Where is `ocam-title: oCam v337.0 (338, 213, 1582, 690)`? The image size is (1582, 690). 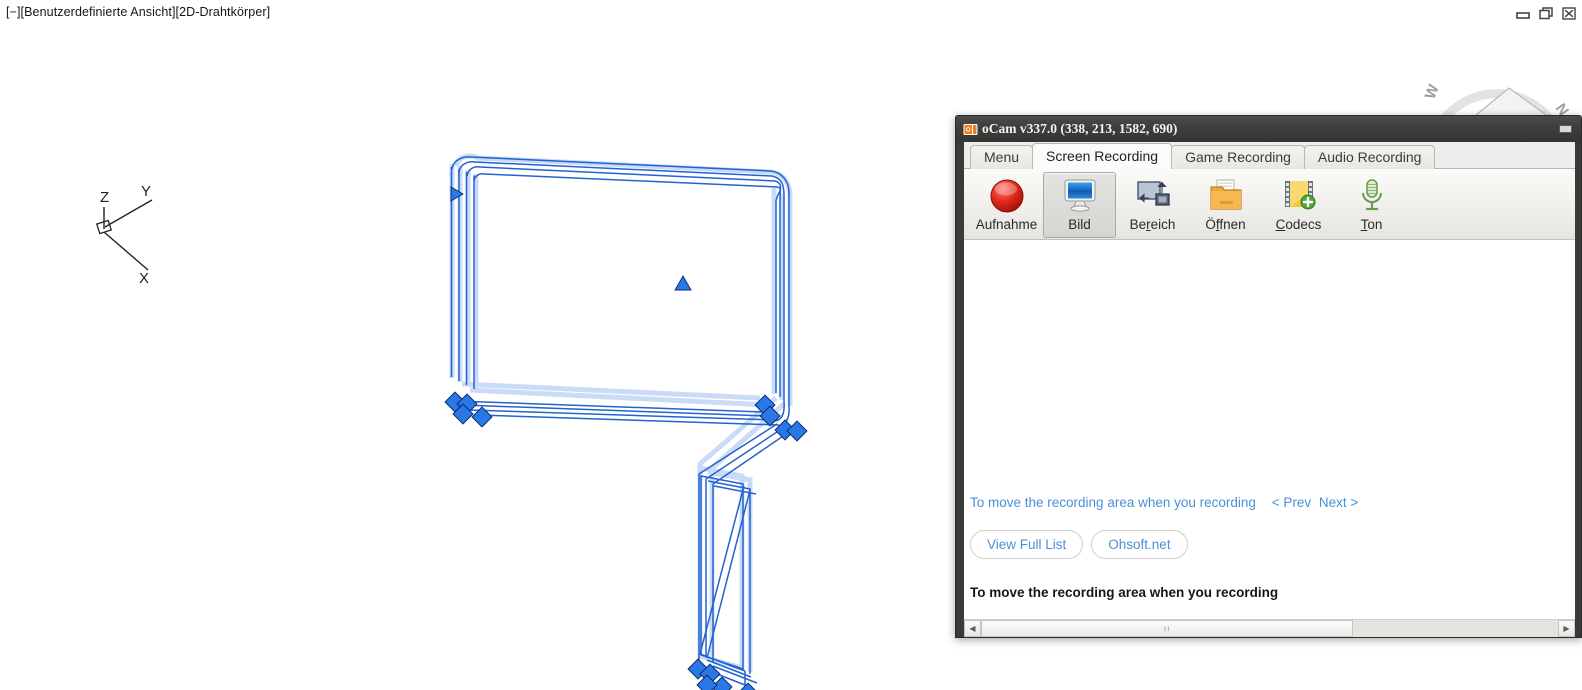 ocam-title: oCam v337.0 (338, 213, 1582, 690) is located at coordinates (1080, 128).